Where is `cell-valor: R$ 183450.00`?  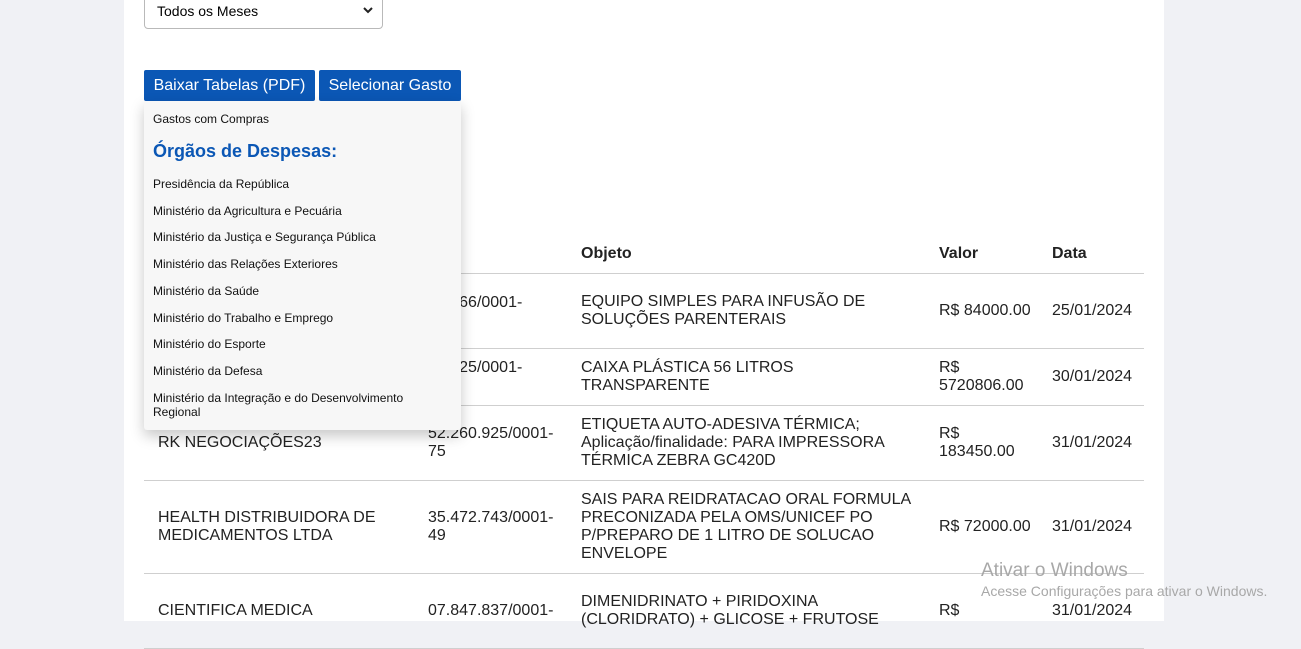
cell-valor: R$ 183450.00 is located at coordinates (981, 443).